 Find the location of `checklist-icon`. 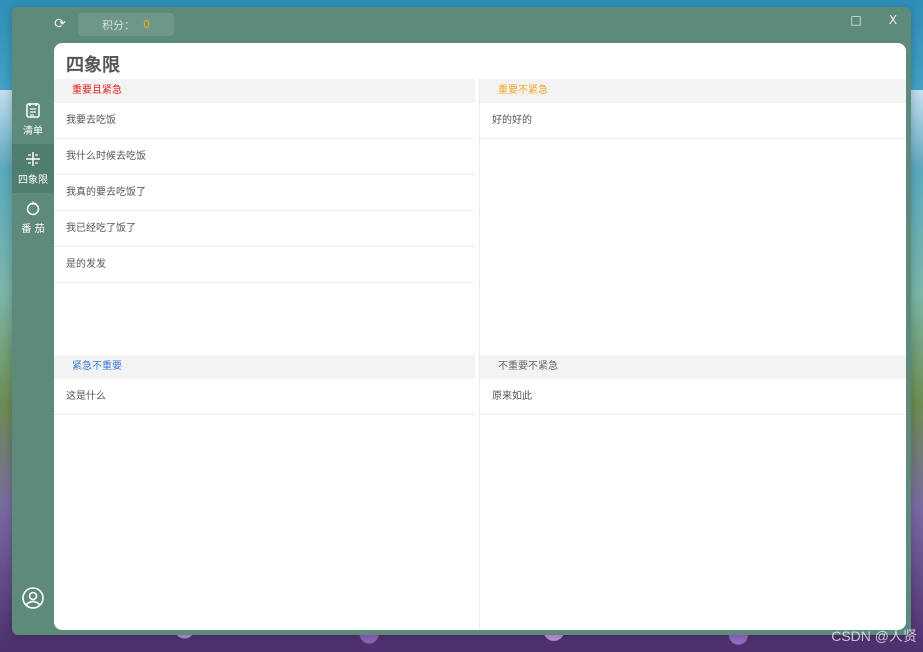

checklist-icon is located at coordinates (33, 110).